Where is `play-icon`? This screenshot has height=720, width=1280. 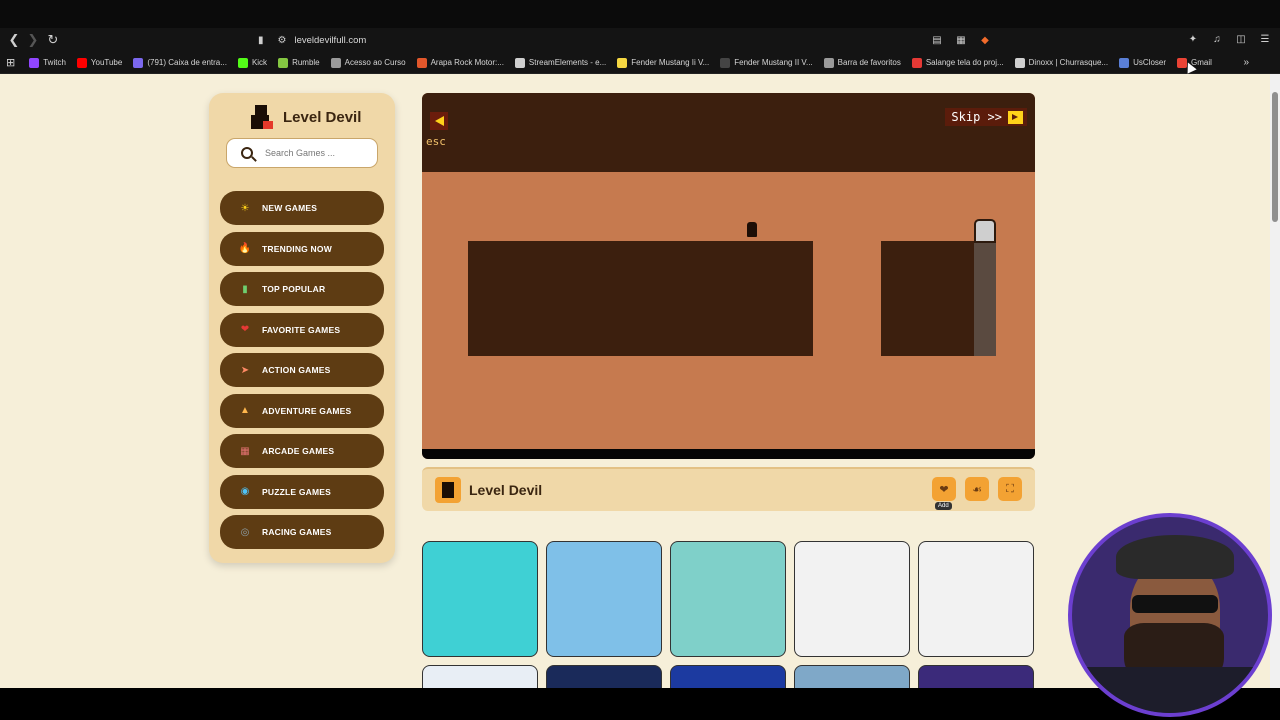 play-icon is located at coordinates (1015, 117).